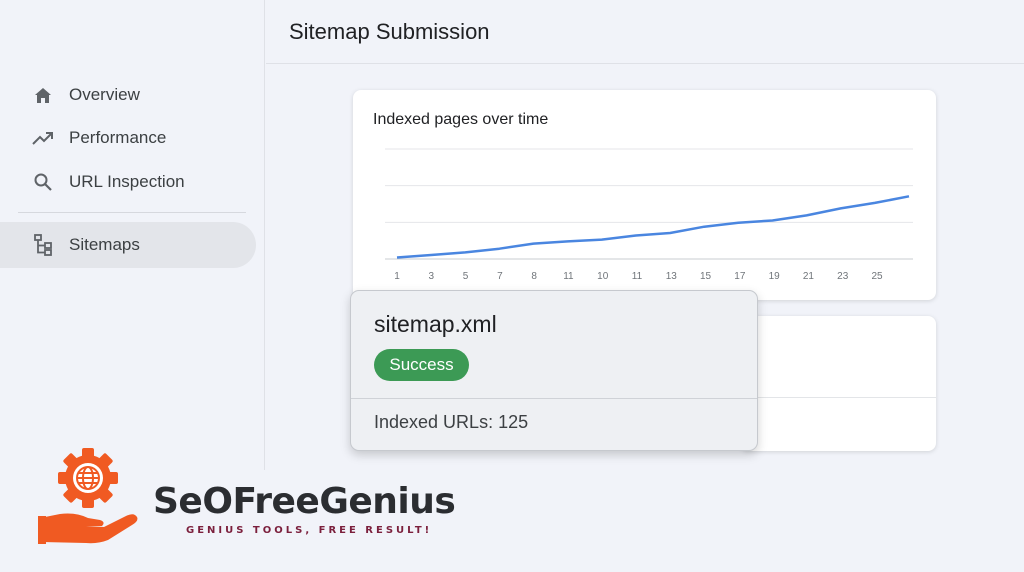 Image resolution: width=1024 pixels, height=572 pixels. What do you see at coordinates (389, 31) in the screenshot?
I see `page-title: Sitemap Submission` at bounding box center [389, 31].